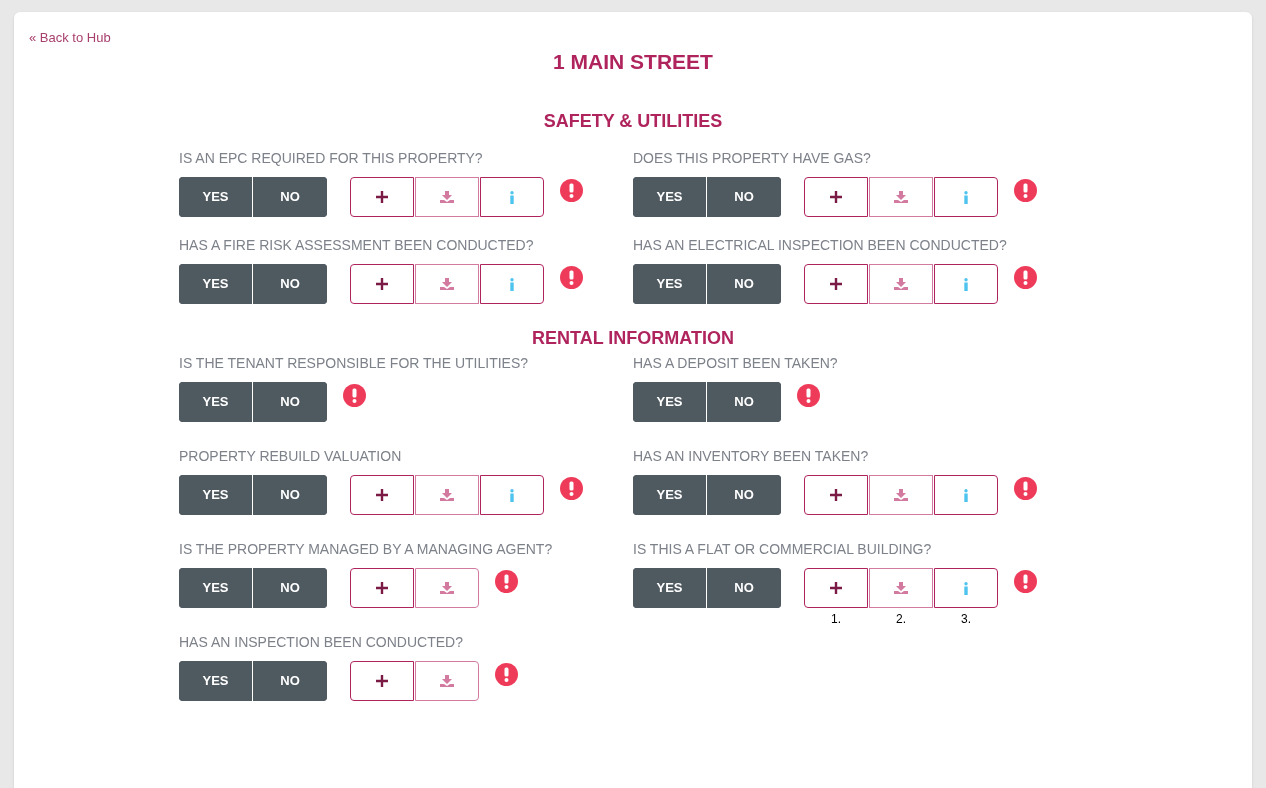 The image size is (1266, 788). What do you see at coordinates (357, 245) in the screenshot?
I see `question-label: HAS A FIRE RISK ASSESSMENT BEEN CONDUCTED?` at bounding box center [357, 245].